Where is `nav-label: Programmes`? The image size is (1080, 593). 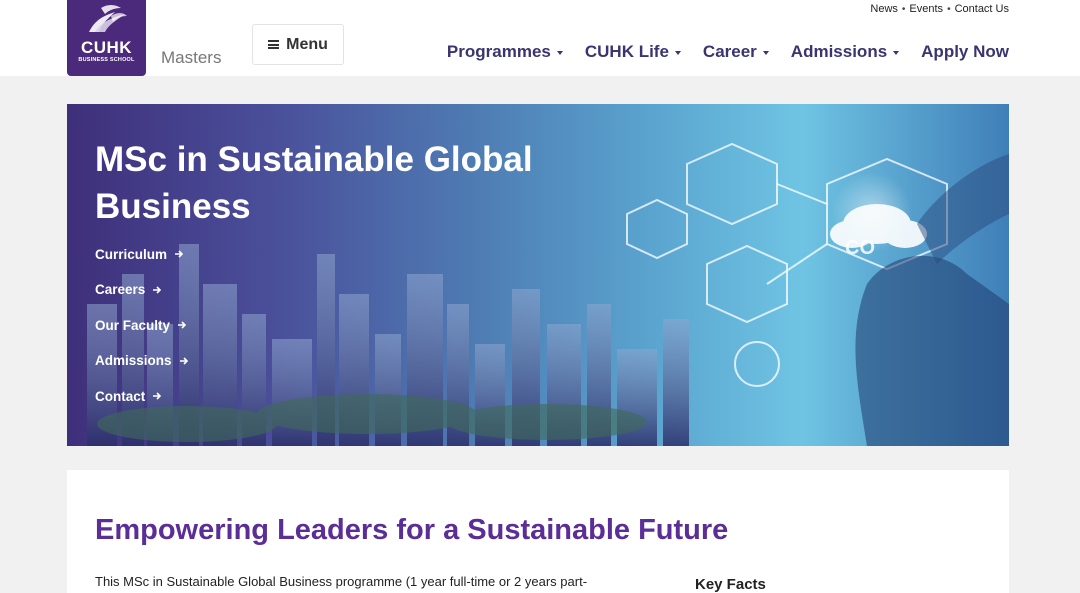
nav-label: Programmes is located at coordinates (498, 51).